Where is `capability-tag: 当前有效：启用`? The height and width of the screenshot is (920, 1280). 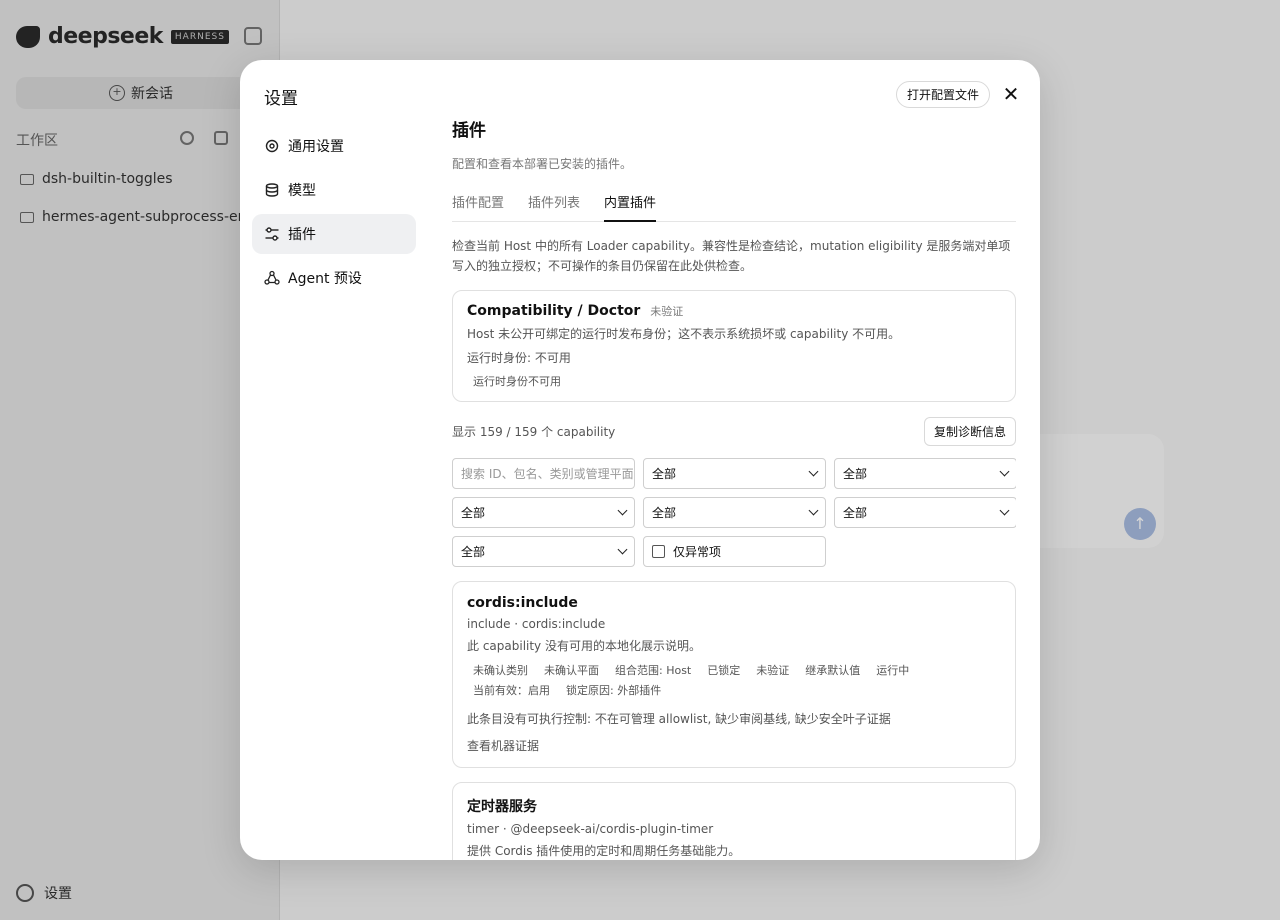 capability-tag: 当前有效：启用 is located at coordinates (511, 690).